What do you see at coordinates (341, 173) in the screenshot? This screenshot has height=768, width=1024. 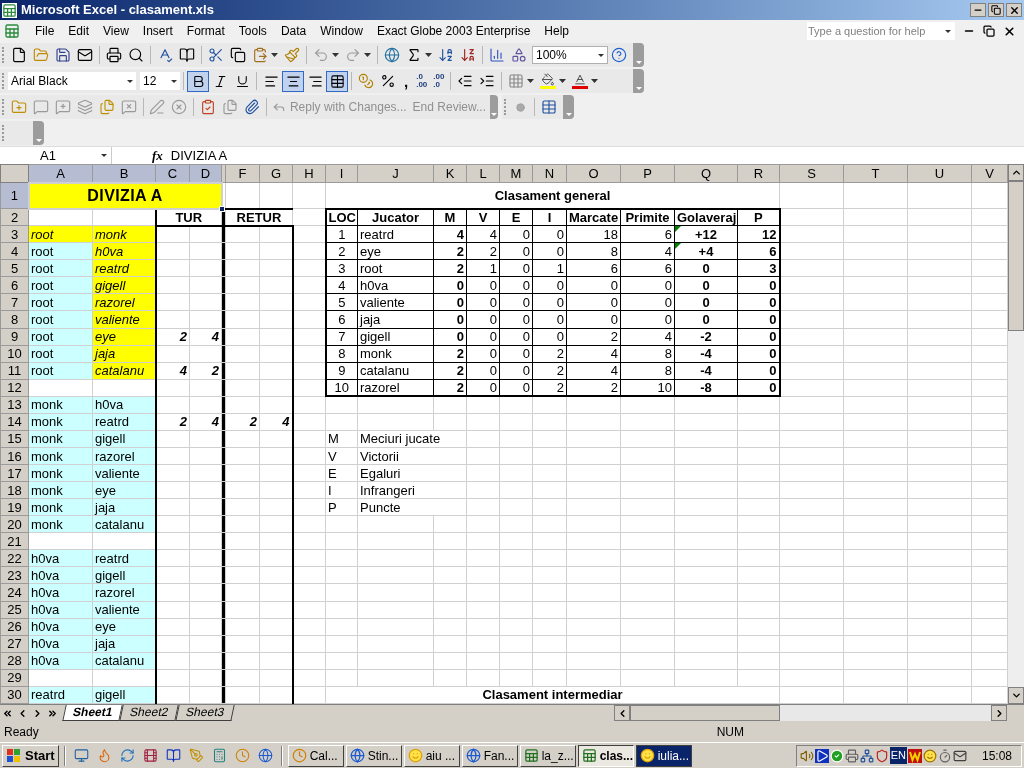 I see `column-header: I` at bounding box center [341, 173].